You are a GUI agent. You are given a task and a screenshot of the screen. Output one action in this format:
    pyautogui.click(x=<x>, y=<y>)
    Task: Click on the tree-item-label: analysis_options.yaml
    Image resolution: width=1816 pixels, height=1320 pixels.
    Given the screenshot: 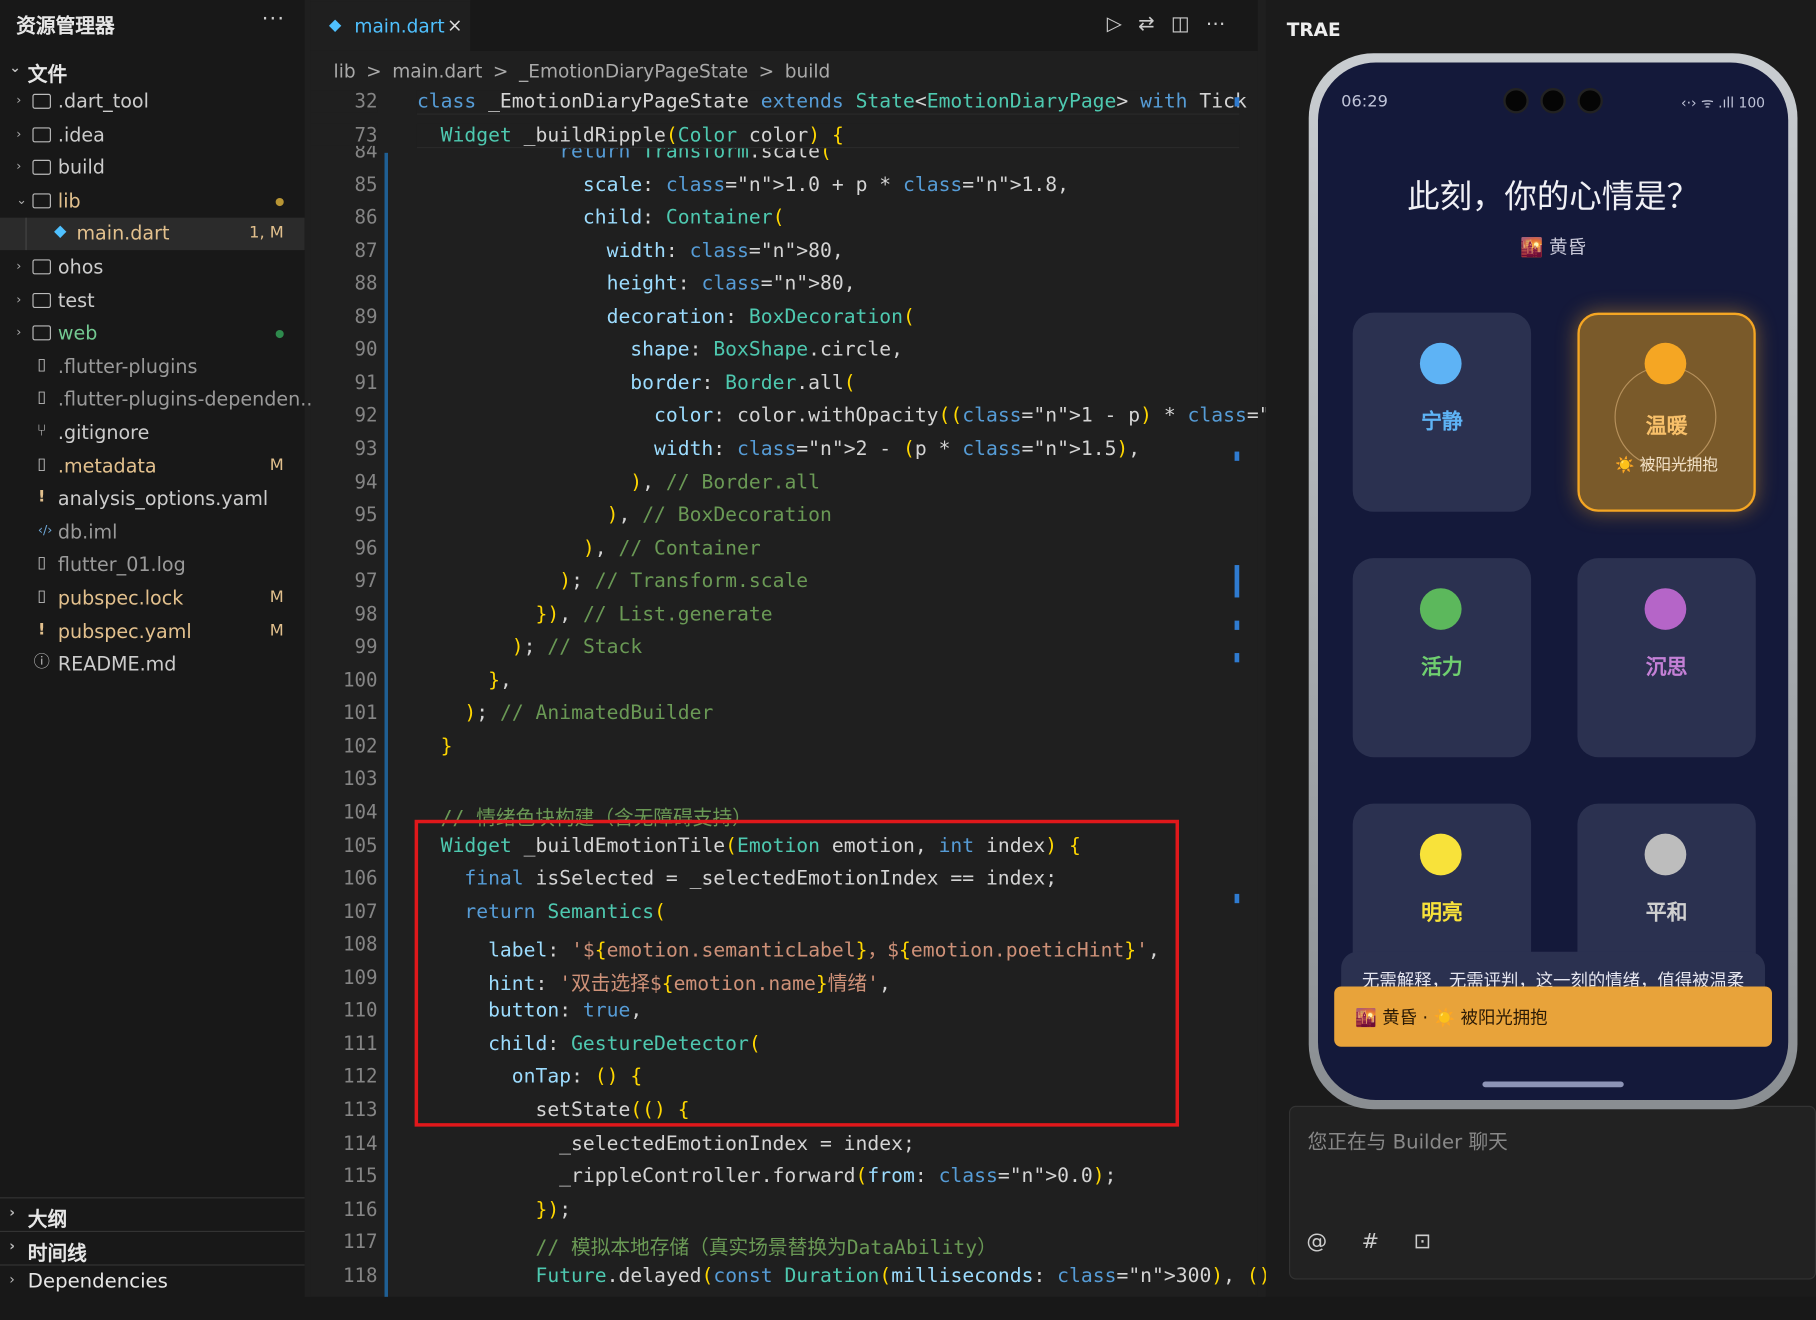 What is the action you would take?
    pyautogui.click(x=163, y=498)
    